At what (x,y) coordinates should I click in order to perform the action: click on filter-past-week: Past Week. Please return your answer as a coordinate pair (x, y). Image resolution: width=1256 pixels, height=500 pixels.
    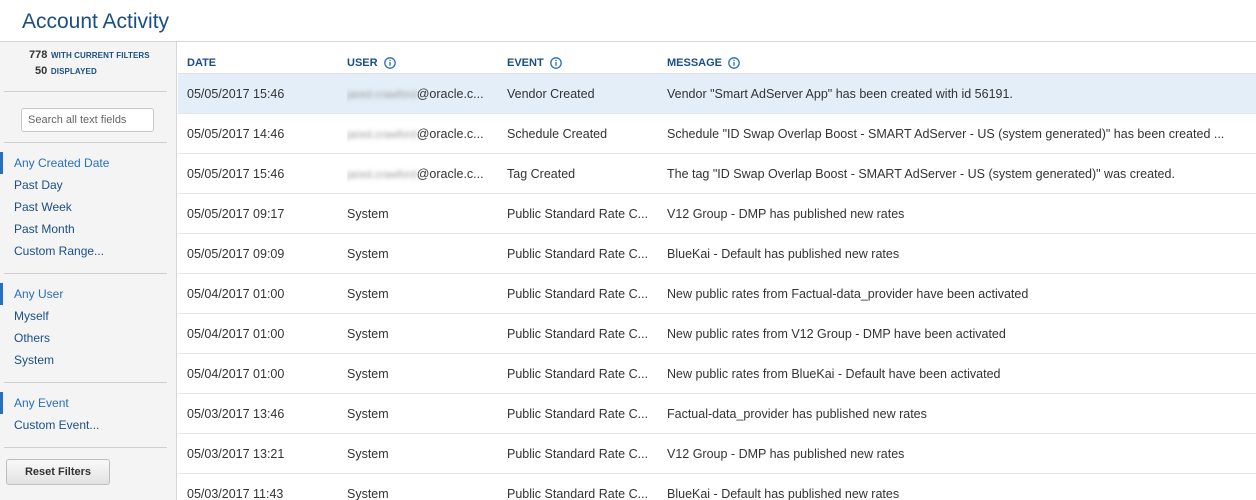
    Looking at the image, I should click on (88, 207).